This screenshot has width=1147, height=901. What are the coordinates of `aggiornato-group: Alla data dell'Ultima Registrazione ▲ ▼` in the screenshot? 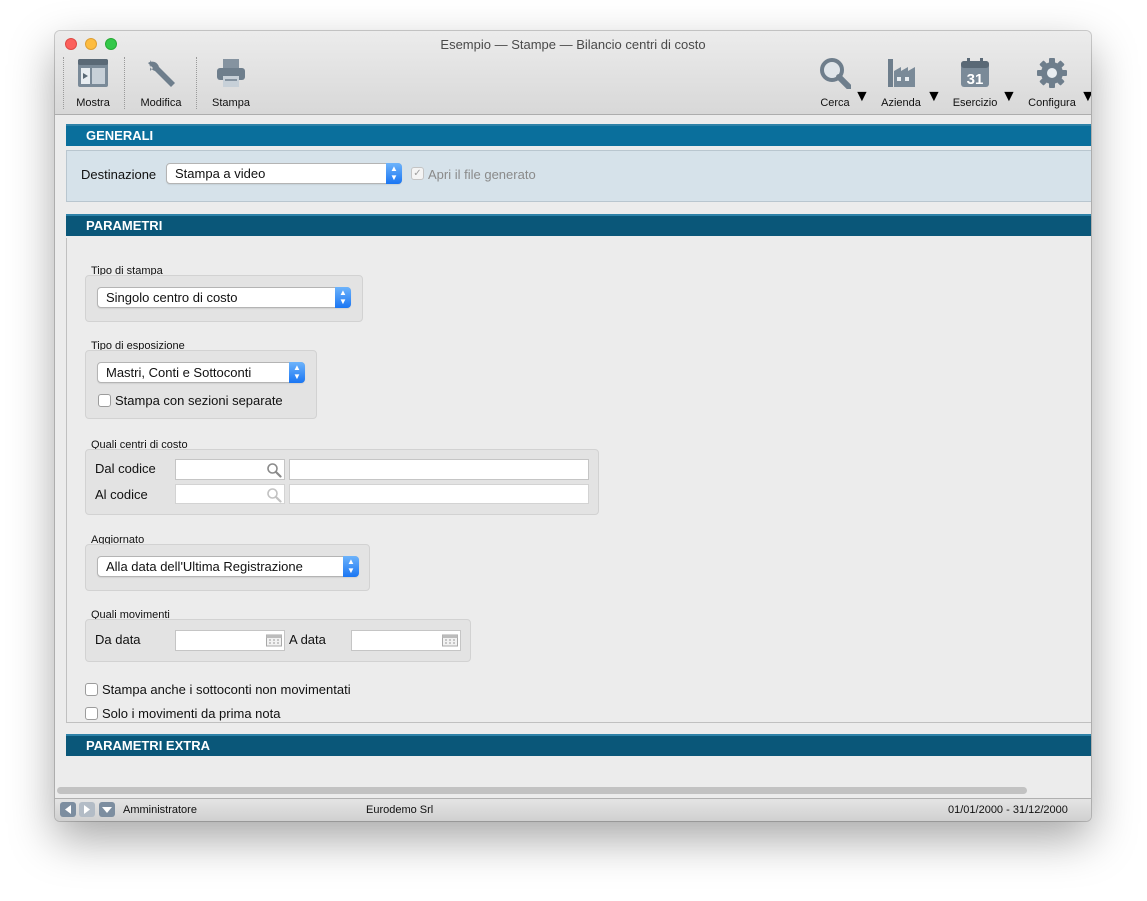 It's located at (227, 567).